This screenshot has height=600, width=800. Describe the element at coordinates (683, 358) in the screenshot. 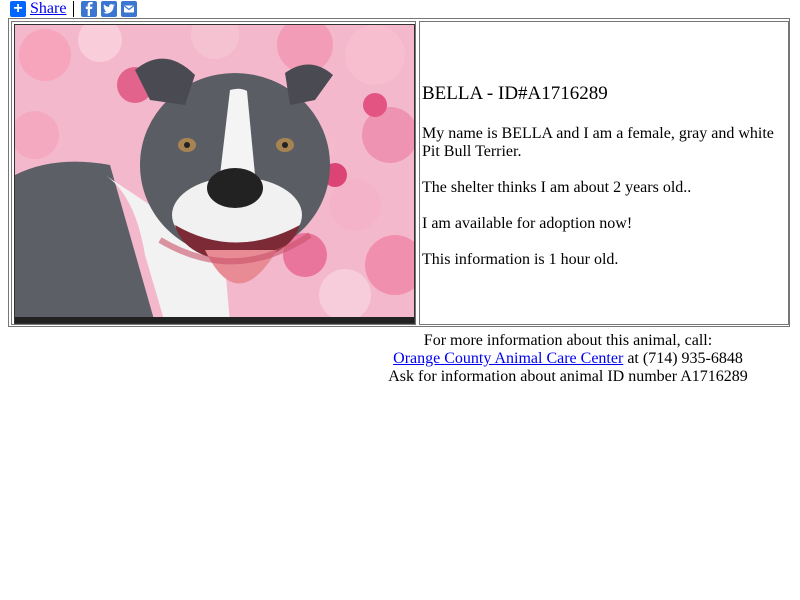

I see `shelter-phone: at (714) 935-6848` at that location.